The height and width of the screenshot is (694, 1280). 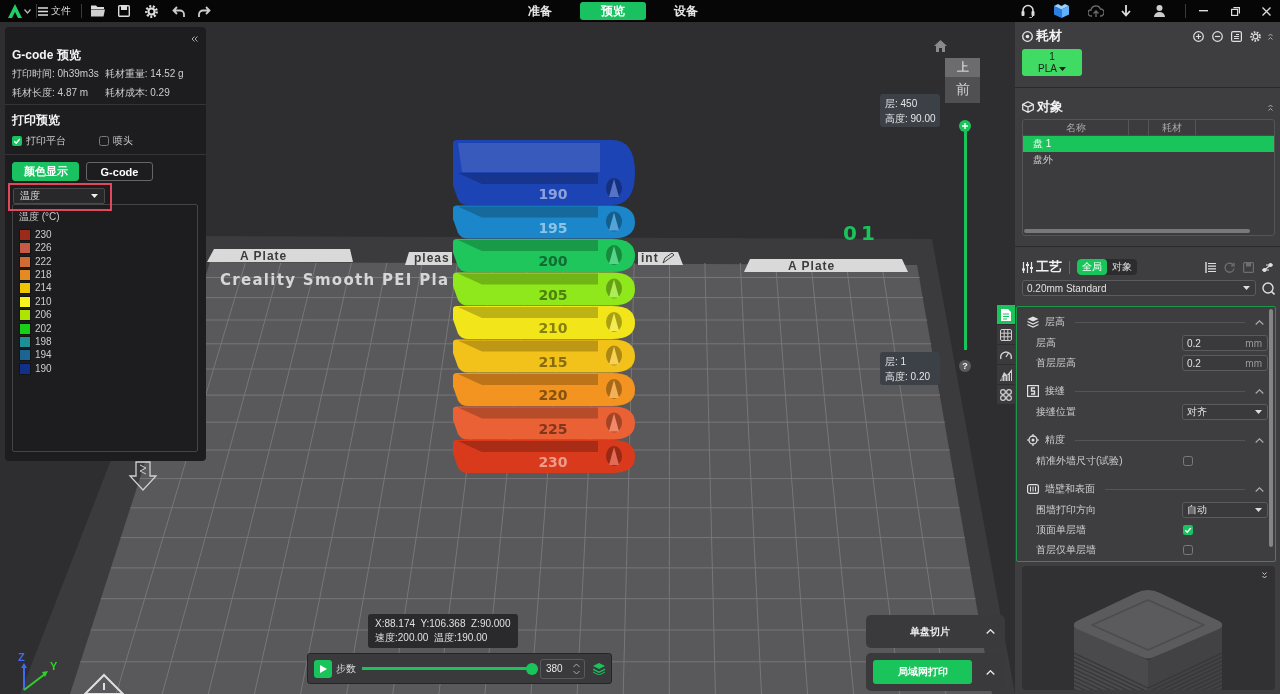 What do you see at coordinates (1268, 288) in the screenshot?
I see `search-icon` at bounding box center [1268, 288].